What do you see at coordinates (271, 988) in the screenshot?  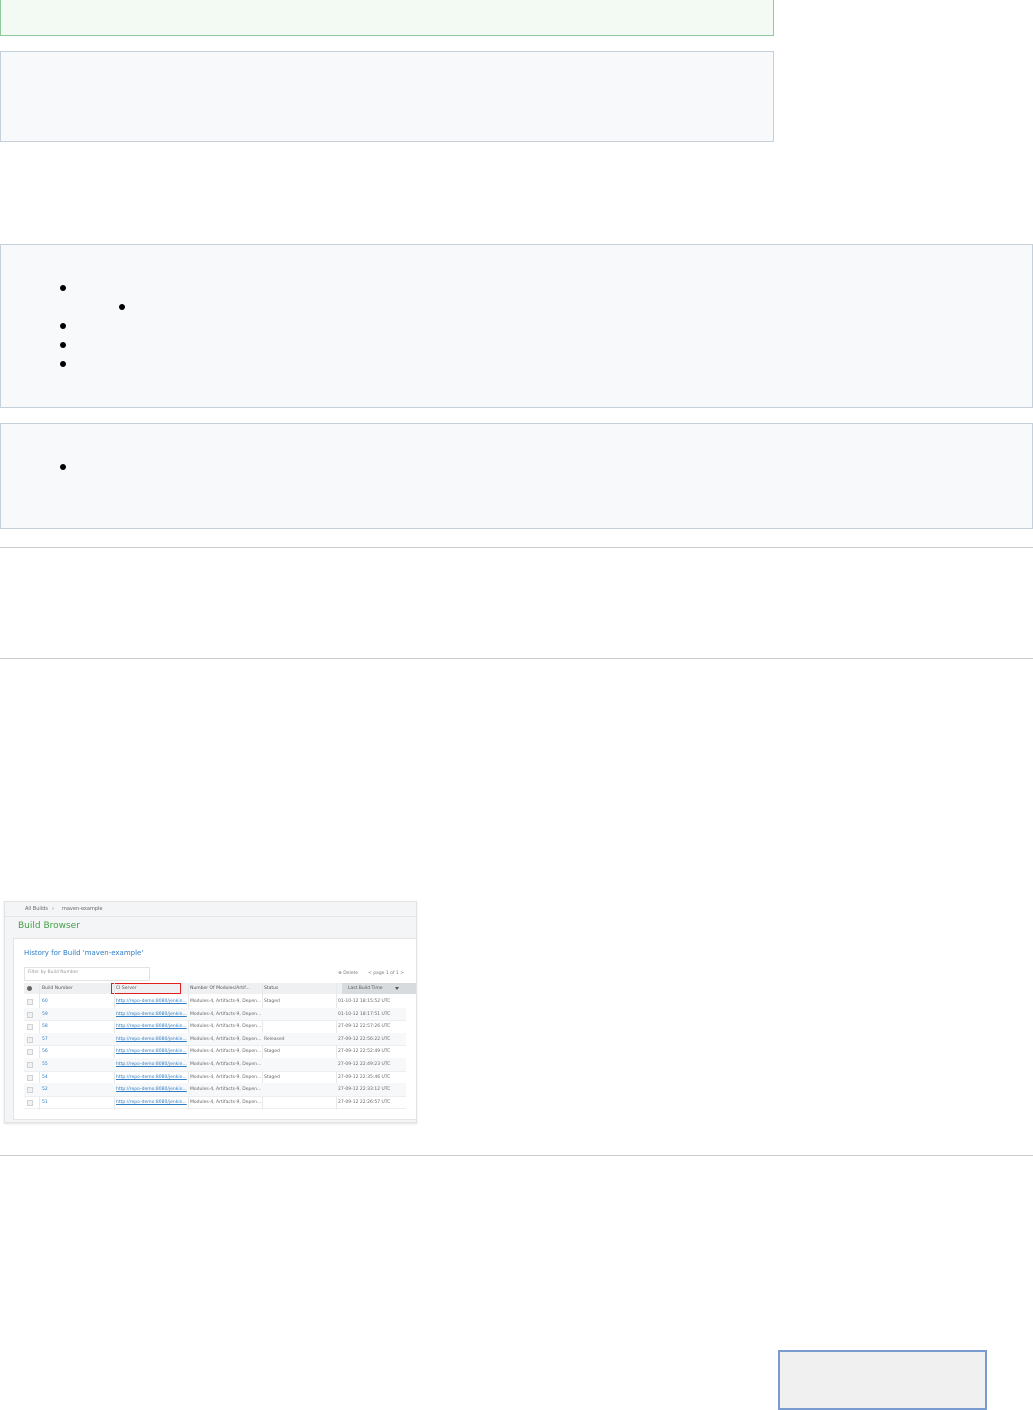 I see `column-status: Status` at bounding box center [271, 988].